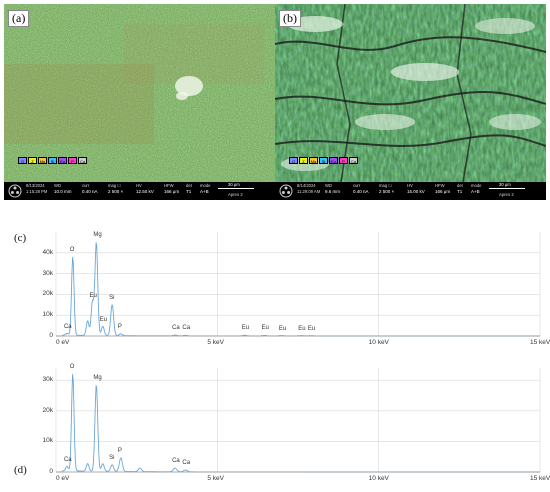 The height and width of the screenshot is (492, 550). Describe the element at coordinates (506, 194) in the screenshot. I see `operator-b: Apreo 2` at that location.